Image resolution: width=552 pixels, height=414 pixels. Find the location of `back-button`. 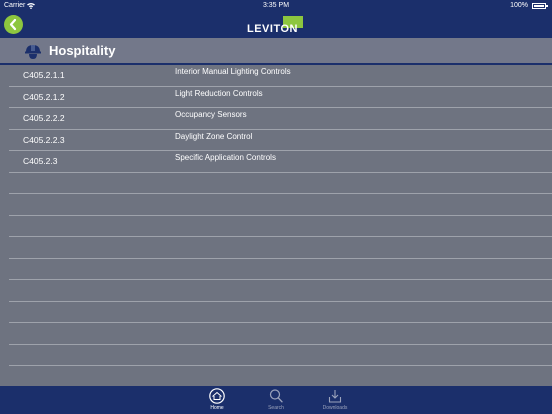

back-button is located at coordinates (13, 24).